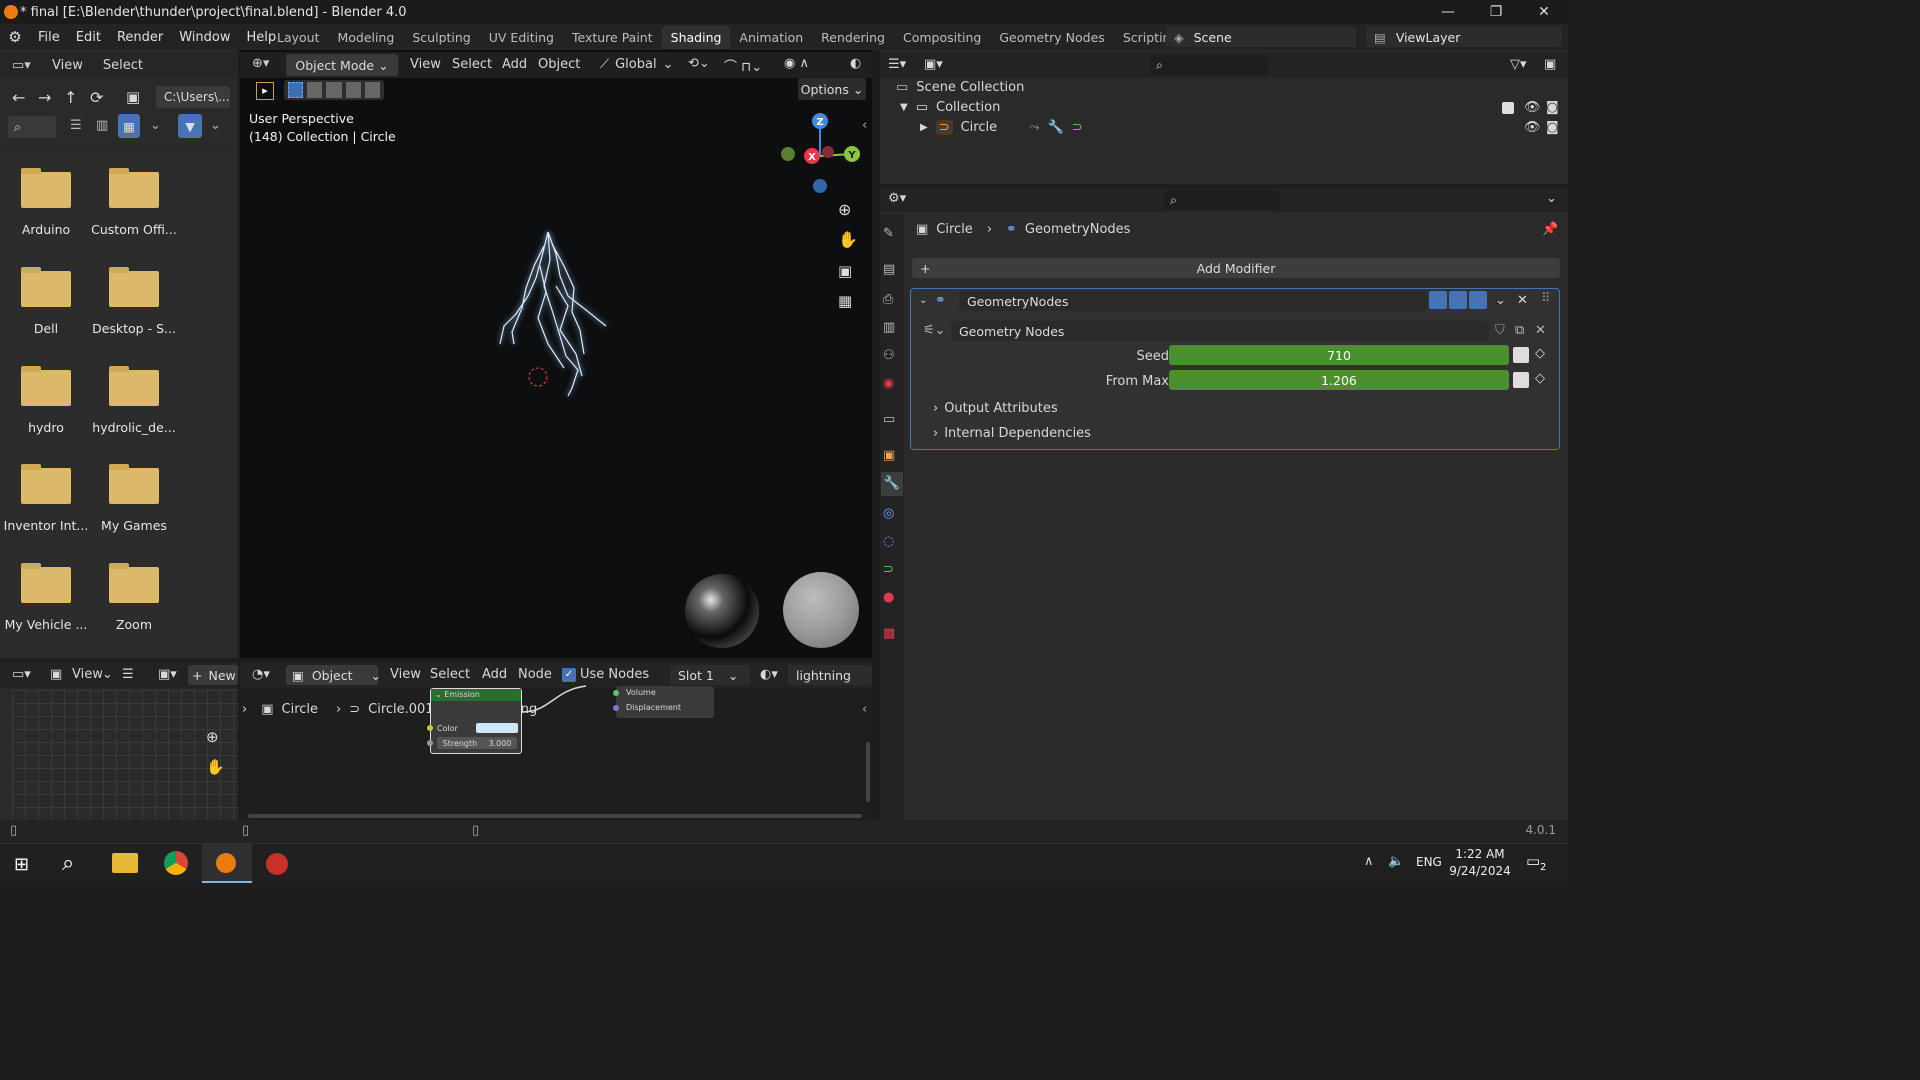  Describe the element at coordinates (342, 65) in the screenshot. I see `object-mode-dropdown: Object Mode ⌄` at that location.